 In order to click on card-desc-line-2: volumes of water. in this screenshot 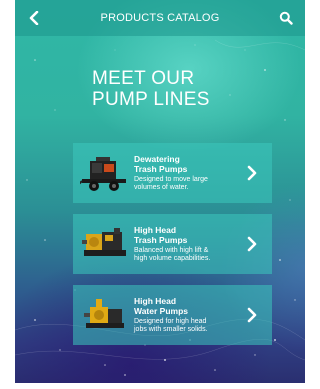, I will do `click(161, 187)`.